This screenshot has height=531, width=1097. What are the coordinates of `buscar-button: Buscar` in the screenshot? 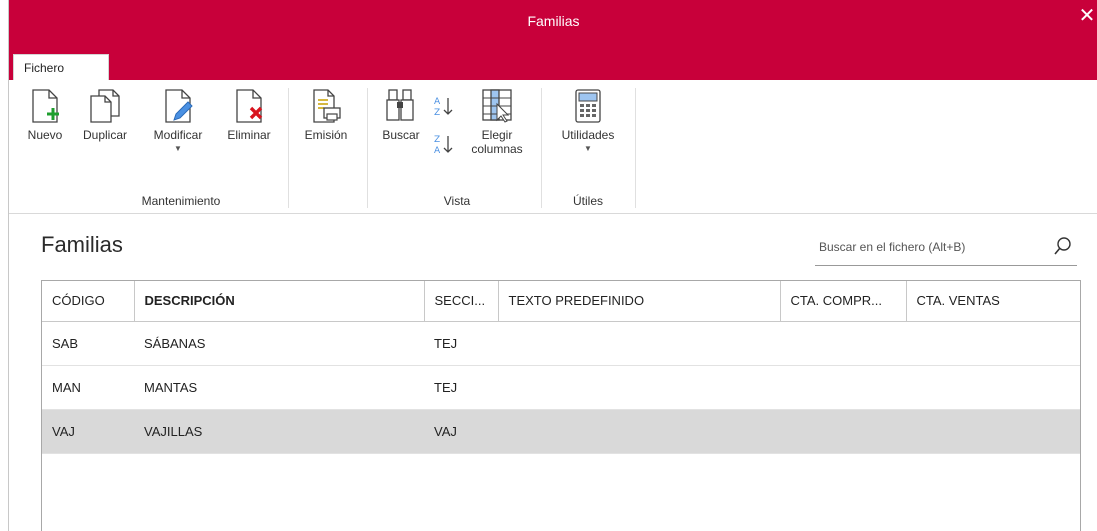 It's located at (401, 114).